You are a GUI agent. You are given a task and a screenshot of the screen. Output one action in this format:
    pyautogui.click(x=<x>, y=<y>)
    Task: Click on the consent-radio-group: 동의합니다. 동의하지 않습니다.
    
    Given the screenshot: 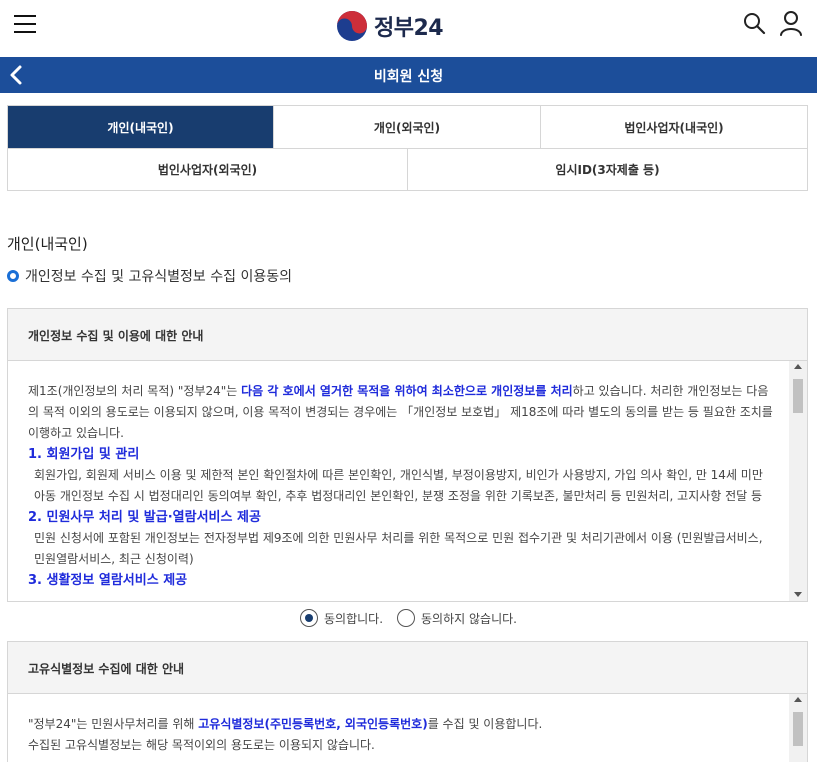 What is the action you would take?
    pyautogui.click(x=415, y=618)
    